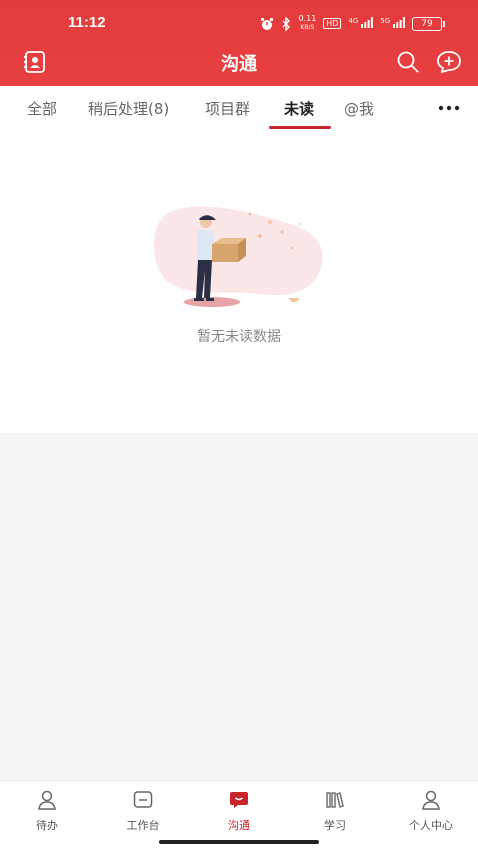 This screenshot has height=851, width=478. I want to click on tab-project-groups: 项目群, so click(227, 108).